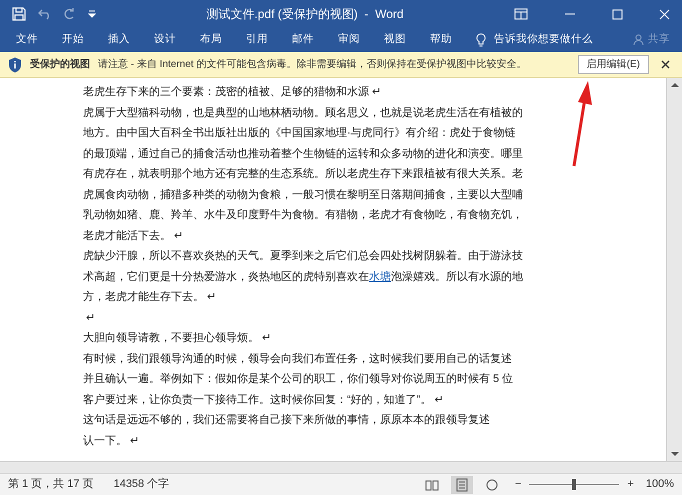 The width and height of the screenshot is (682, 495). What do you see at coordinates (491, 484) in the screenshot?
I see `web-layout-icon` at bounding box center [491, 484].